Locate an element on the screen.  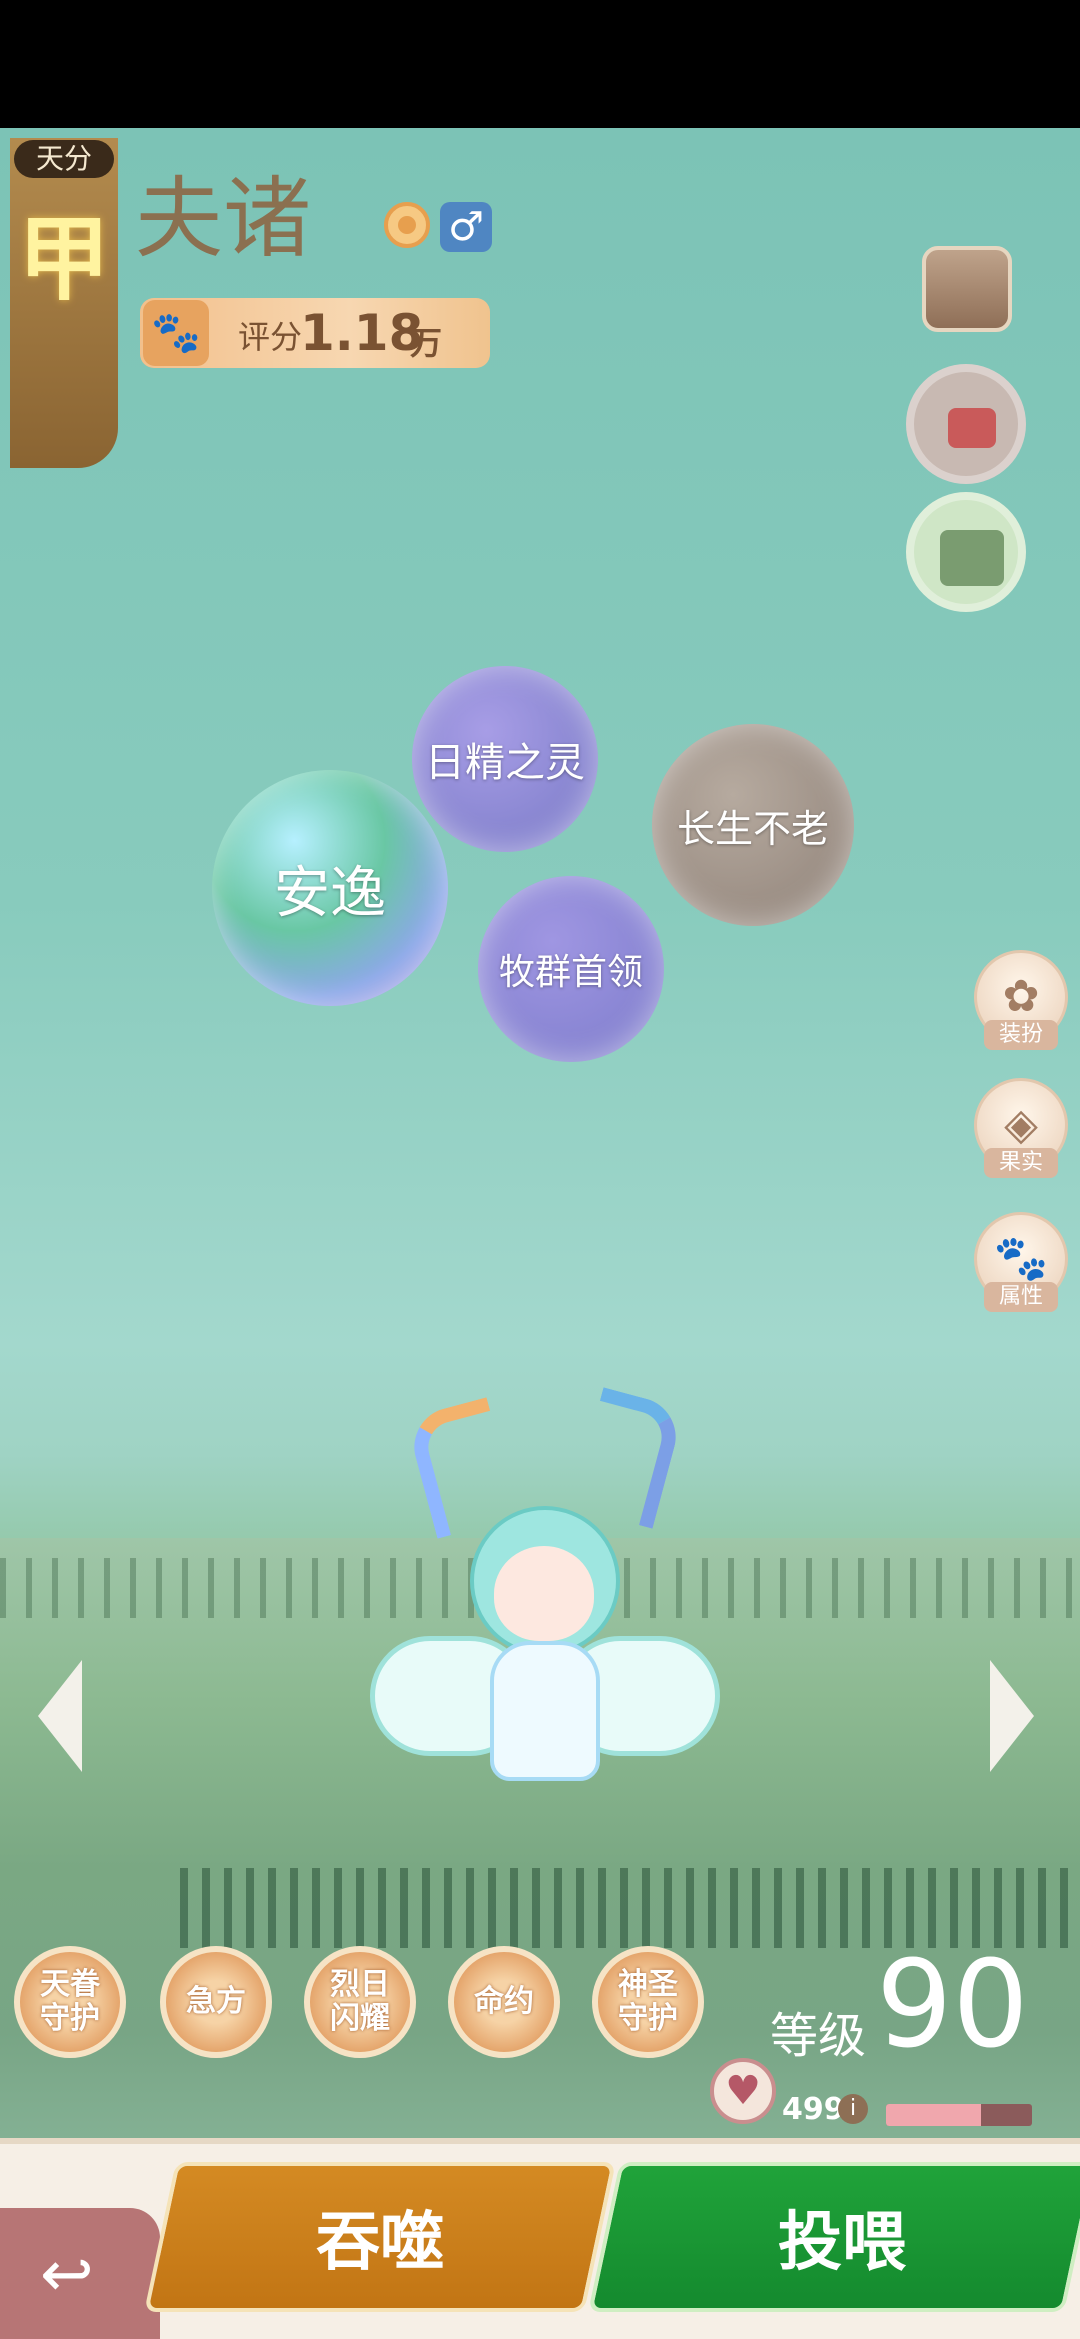
skill-label: 烈日闪耀 is located at coordinates (360, 2001).